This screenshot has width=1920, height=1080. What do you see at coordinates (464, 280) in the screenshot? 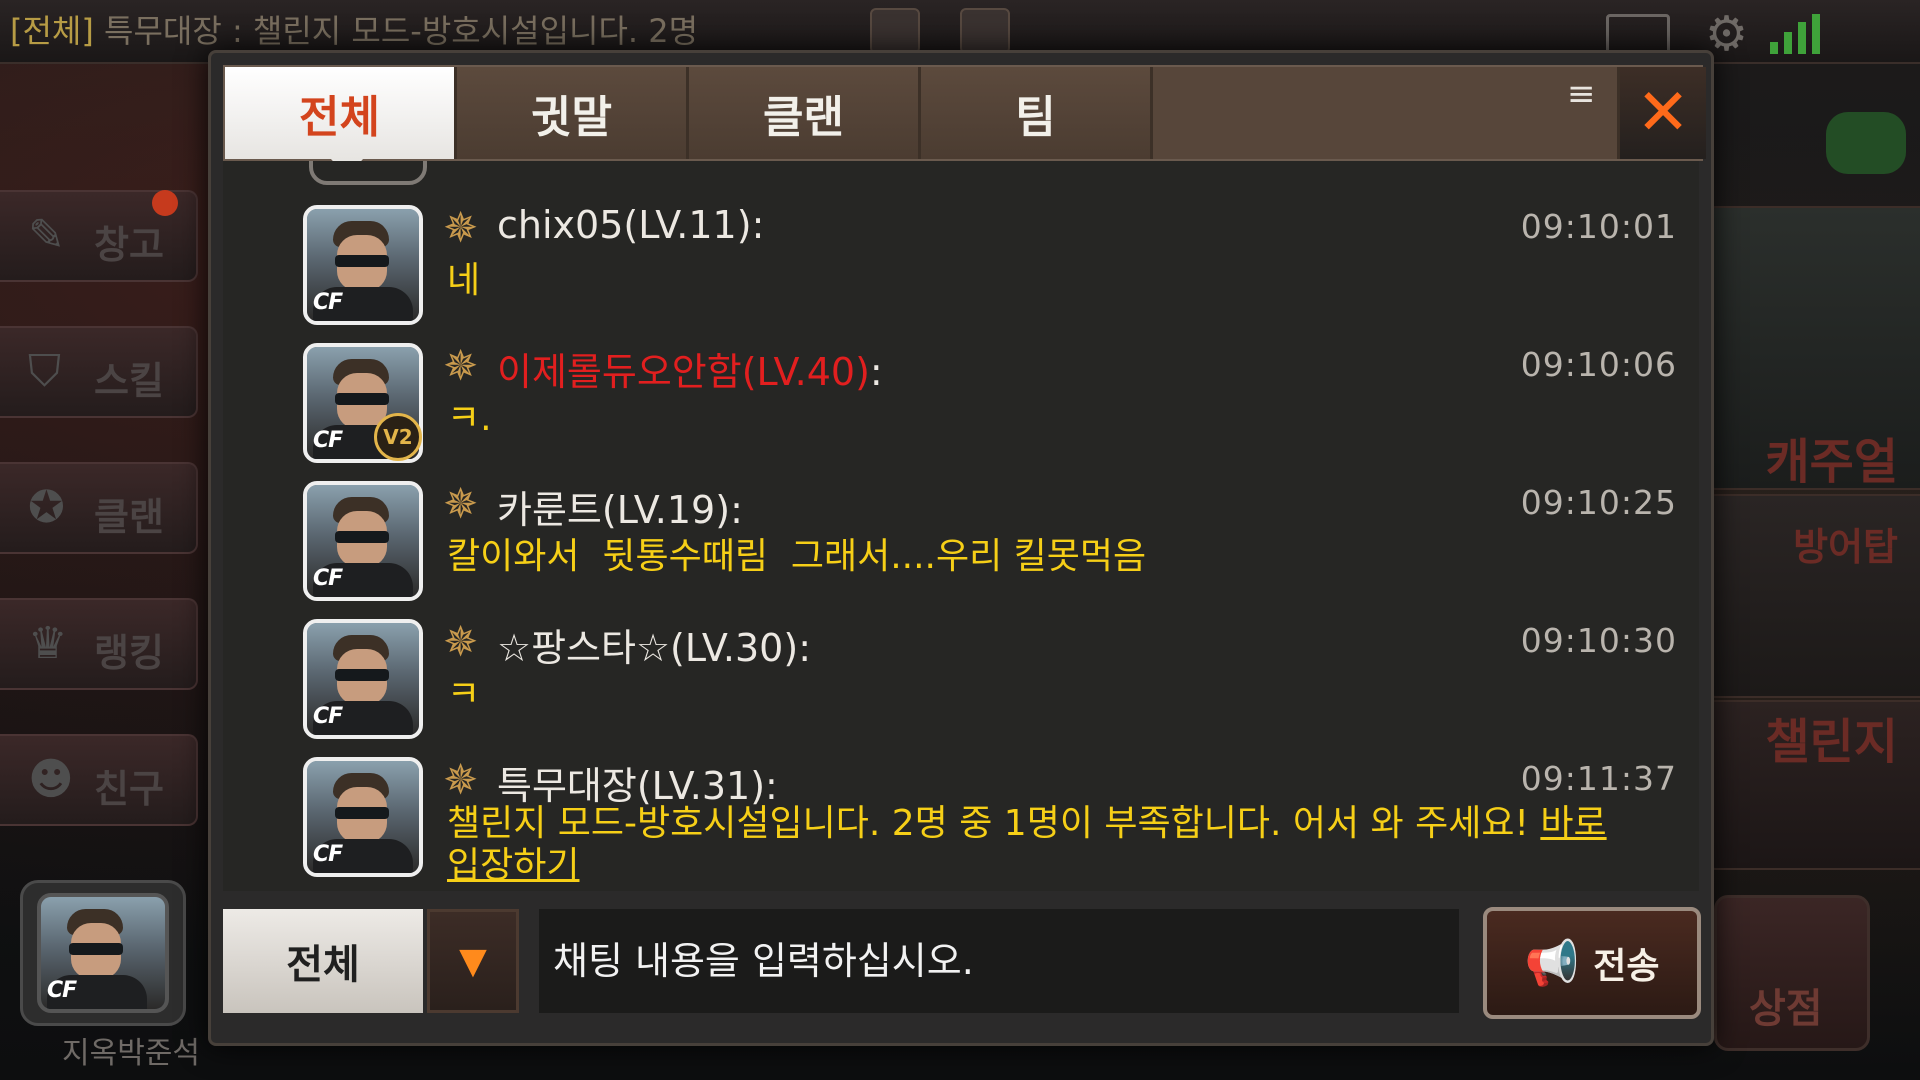
I see `message-text: 네` at bounding box center [464, 280].